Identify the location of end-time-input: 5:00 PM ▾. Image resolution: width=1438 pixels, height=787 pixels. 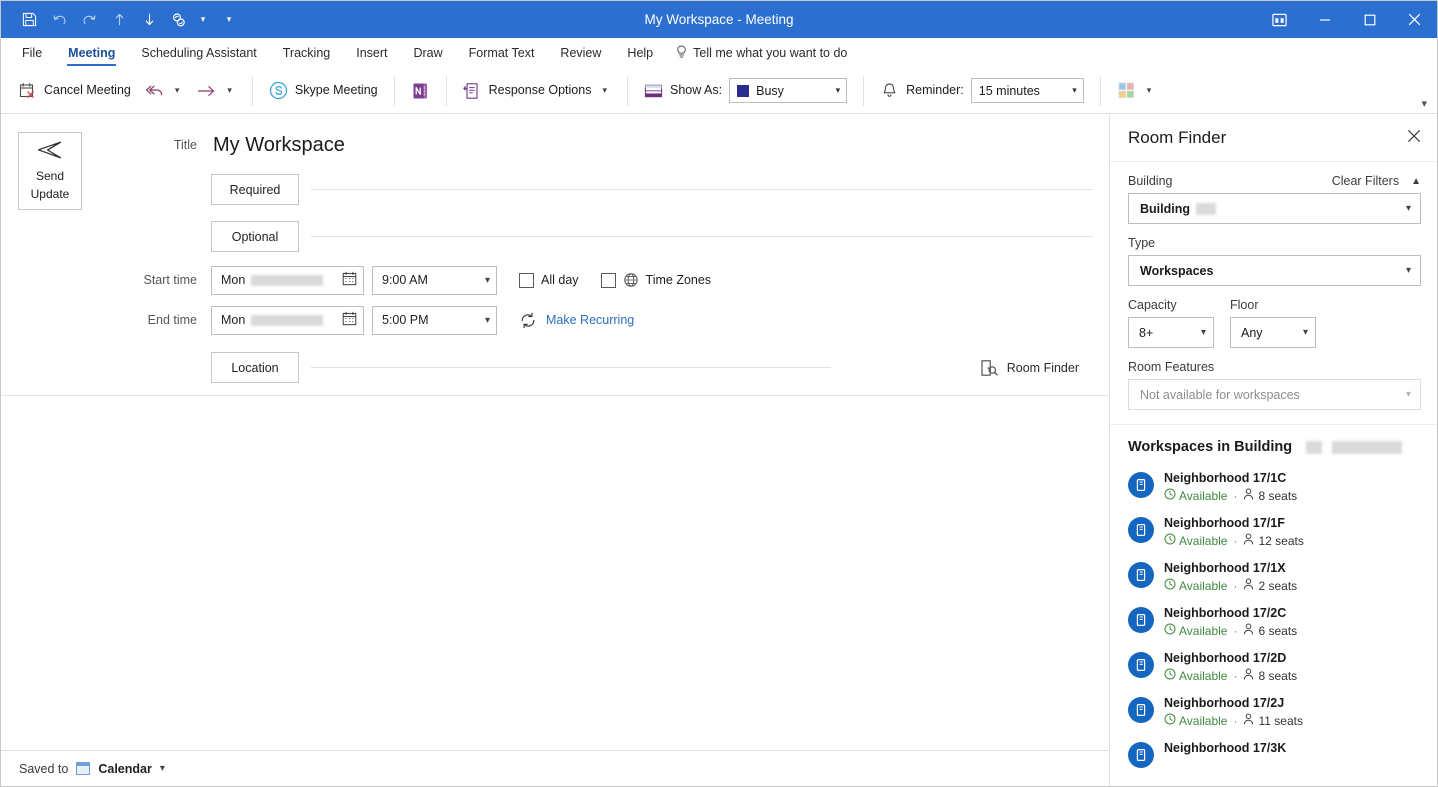
(434, 320).